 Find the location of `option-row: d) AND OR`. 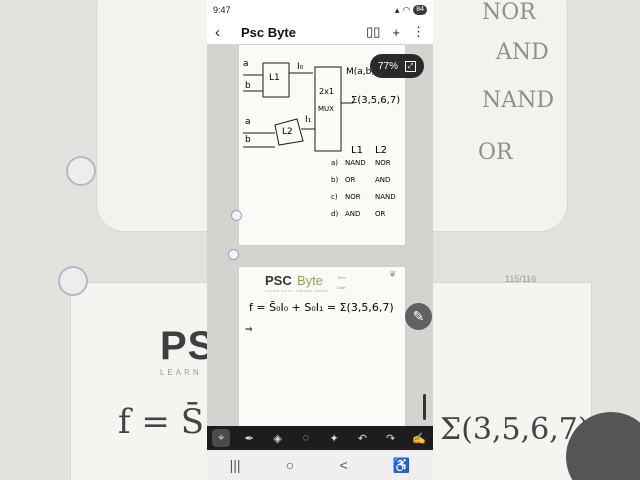

option-row: d) AND OR is located at coordinates (367, 218).